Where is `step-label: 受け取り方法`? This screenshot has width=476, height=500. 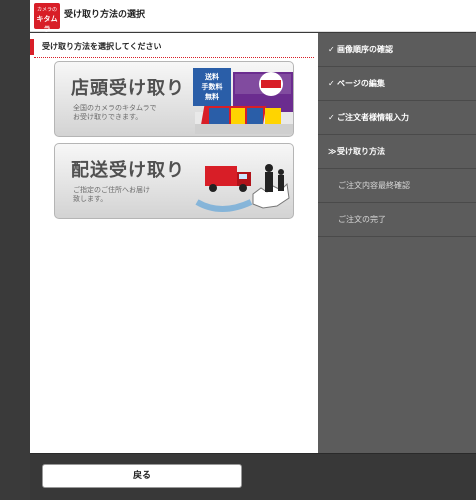
step-label: 受け取り方法 is located at coordinates (361, 151).